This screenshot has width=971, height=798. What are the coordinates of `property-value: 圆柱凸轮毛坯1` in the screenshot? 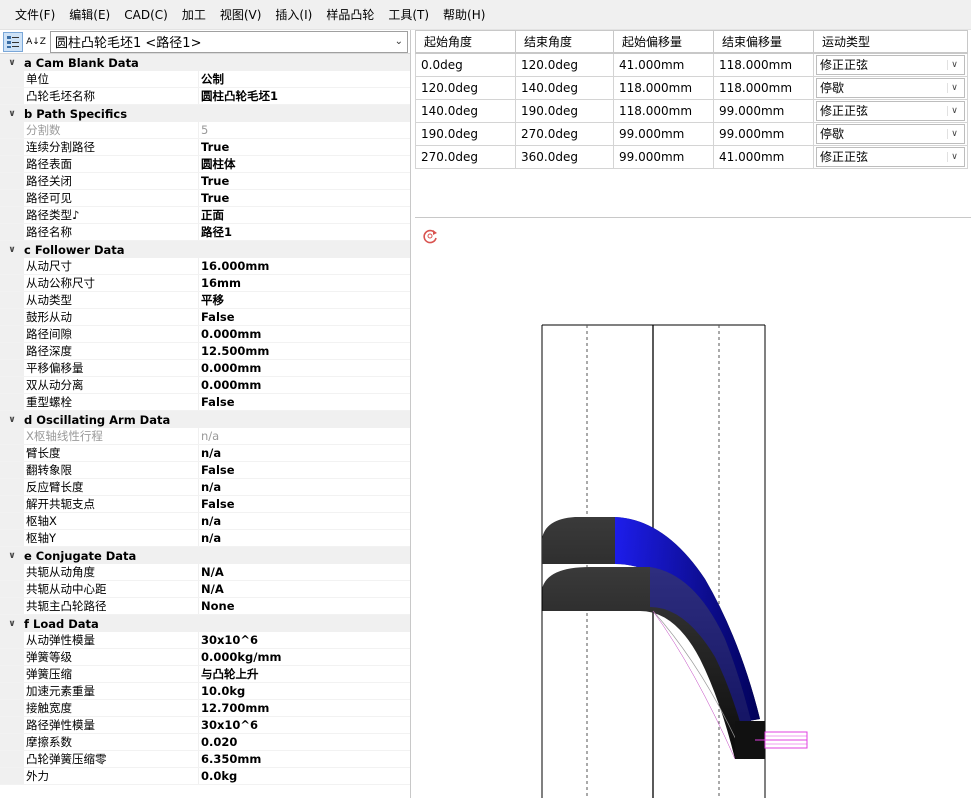 It's located at (238, 96).